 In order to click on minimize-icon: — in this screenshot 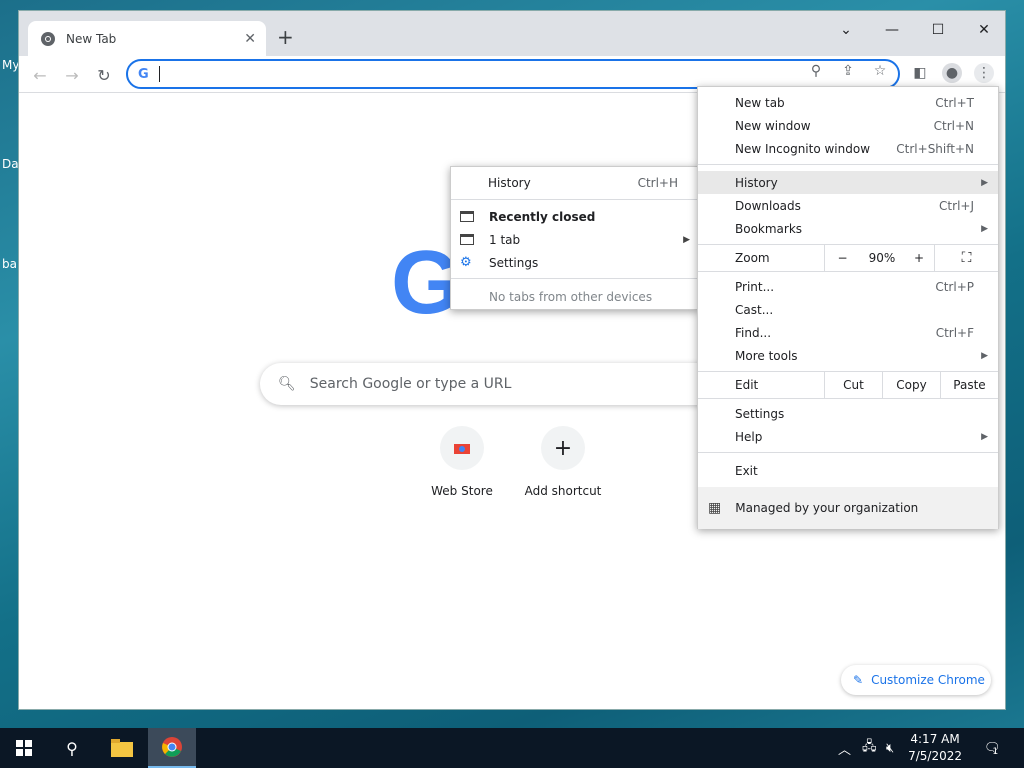, I will do `click(892, 30)`.